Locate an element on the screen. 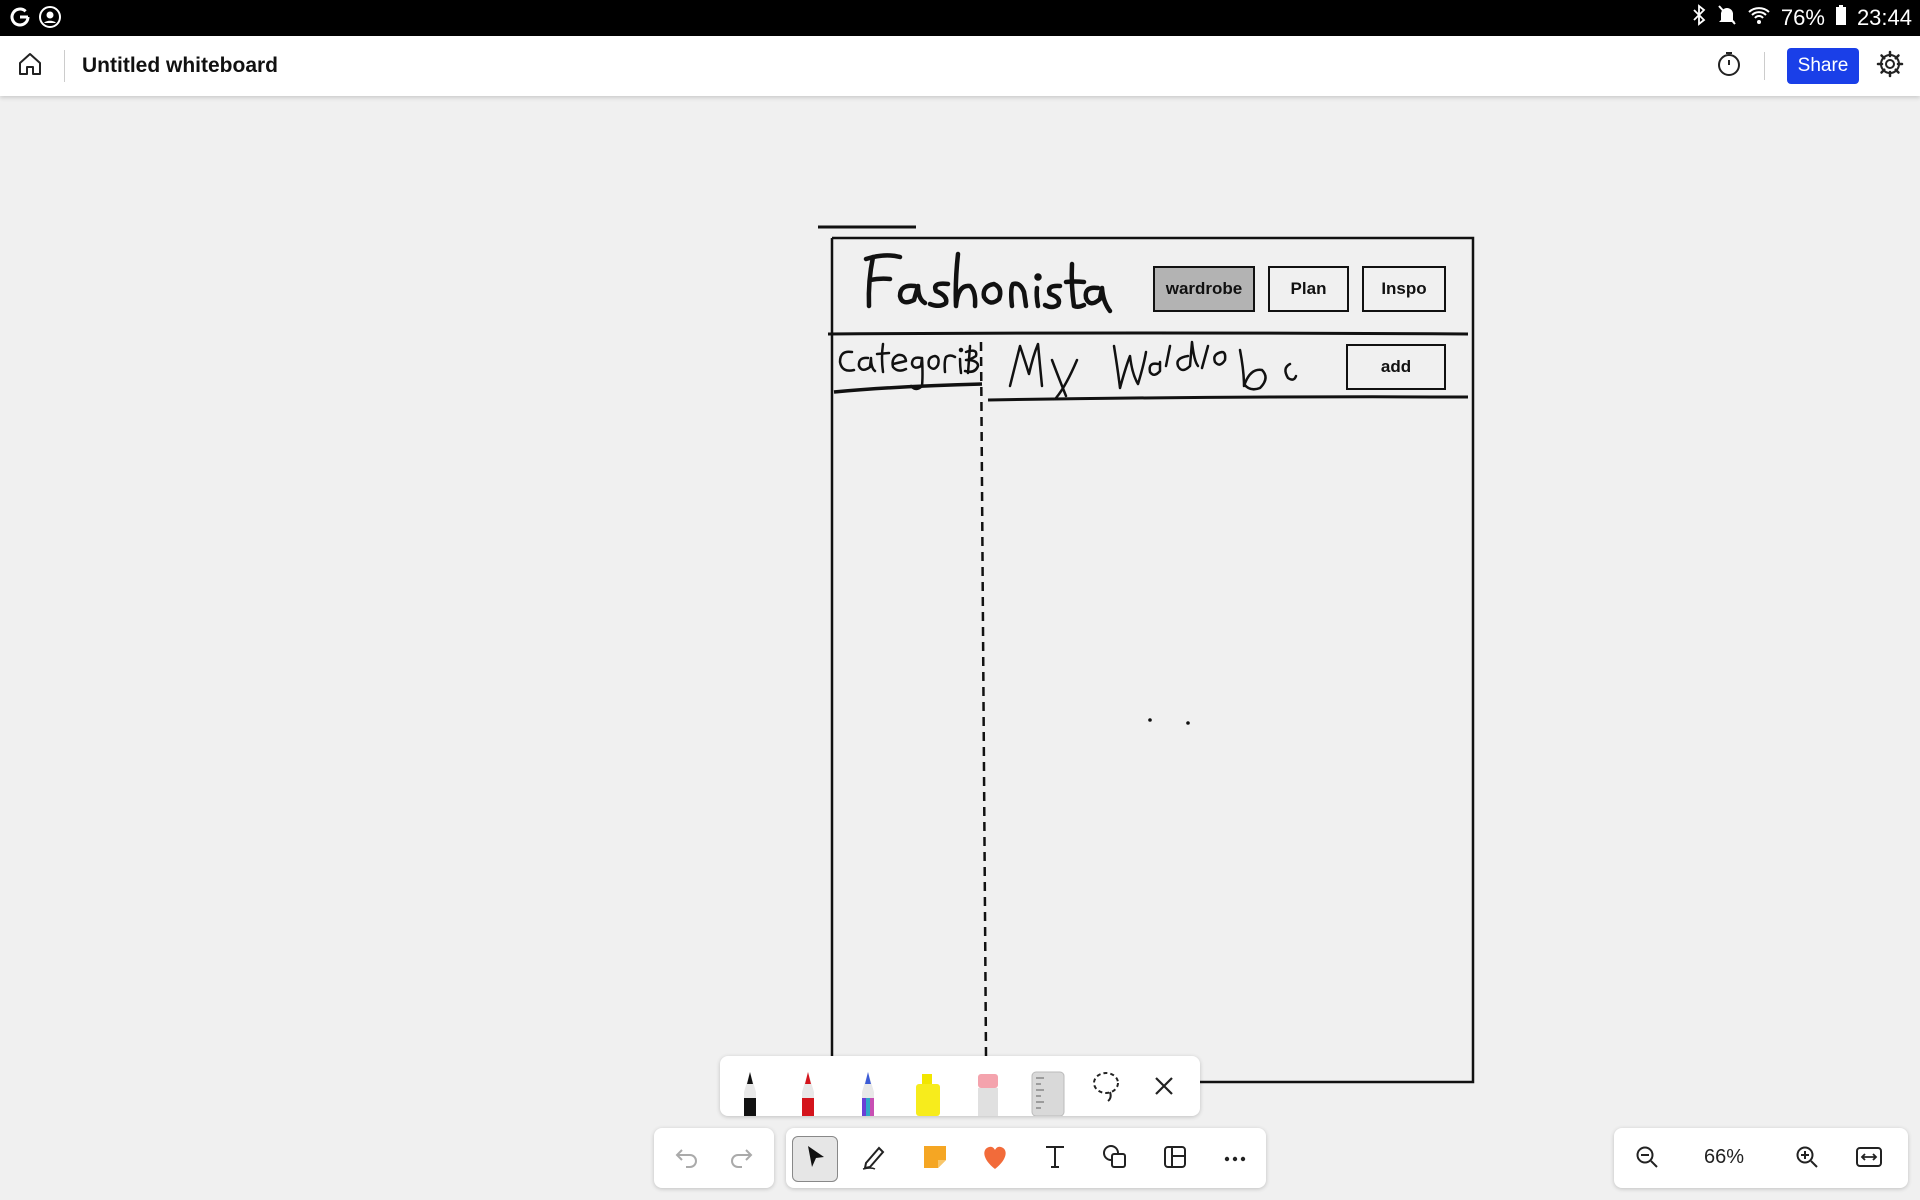  sticky-note-tool-button is located at coordinates (935, 1159).